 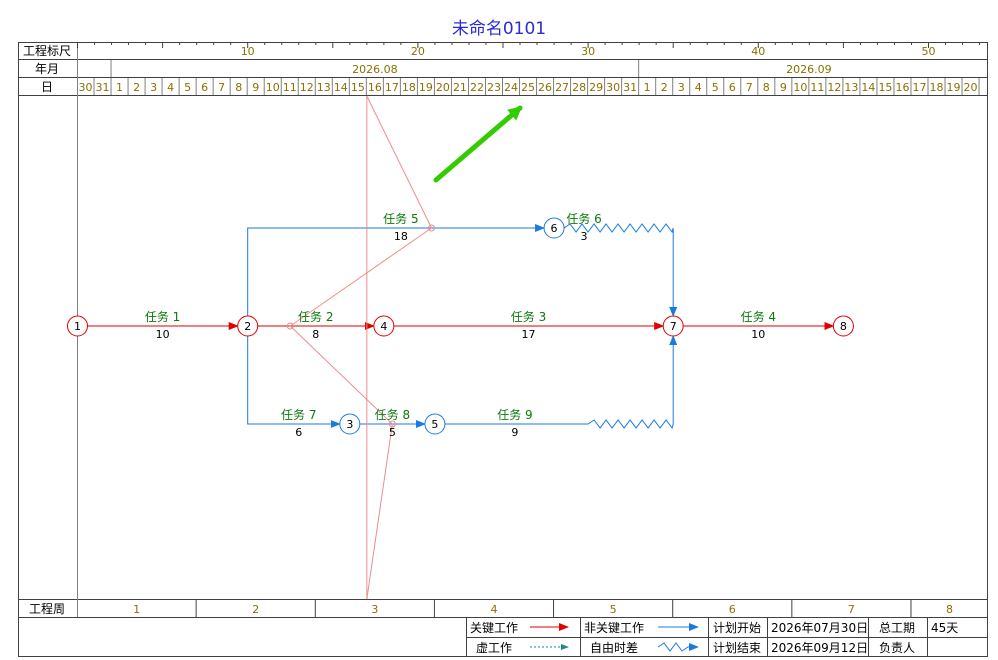 What do you see at coordinates (737, 628) in the screenshot?
I see `legend-plan-start-label: 计划开始` at bounding box center [737, 628].